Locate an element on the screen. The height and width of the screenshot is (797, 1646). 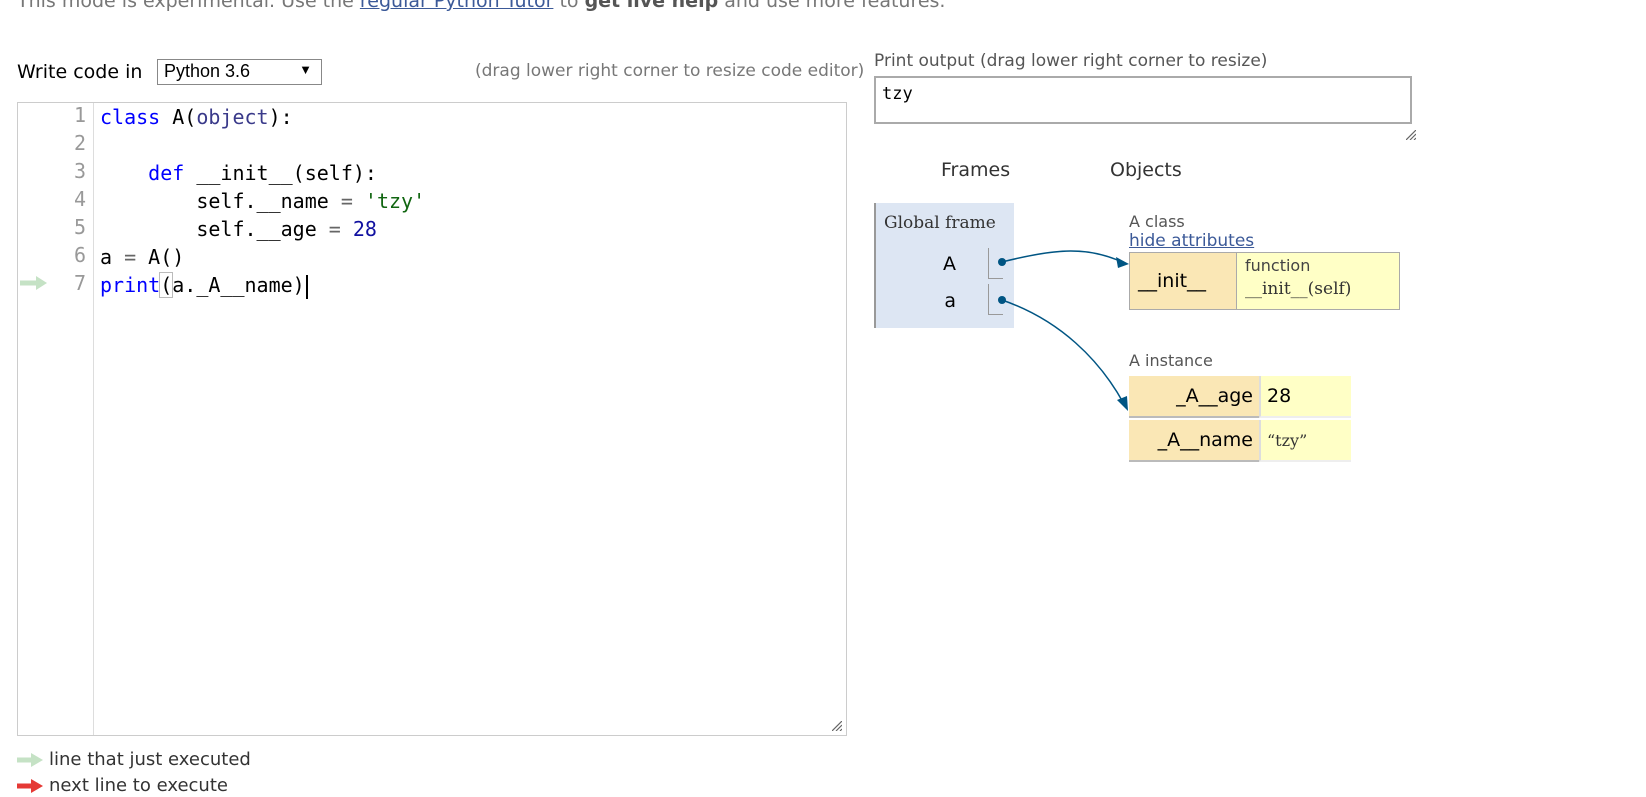
pointer-arrow-a is located at coordinates (1063, 352).